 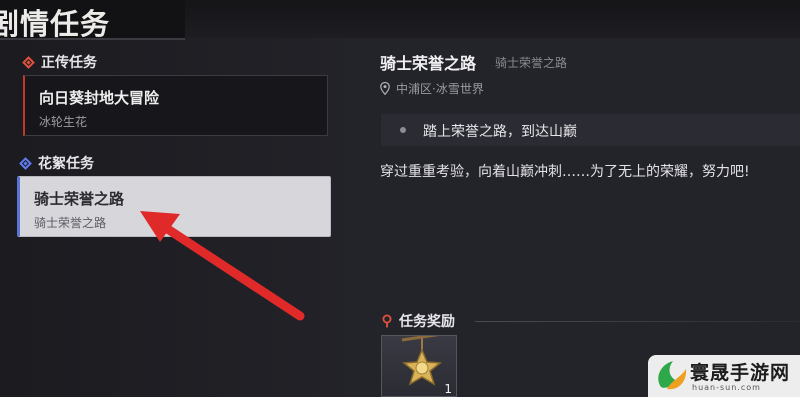 What do you see at coordinates (55, 24) in the screenshot?
I see `page-title: 剧情任务` at bounding box center [55, 24].